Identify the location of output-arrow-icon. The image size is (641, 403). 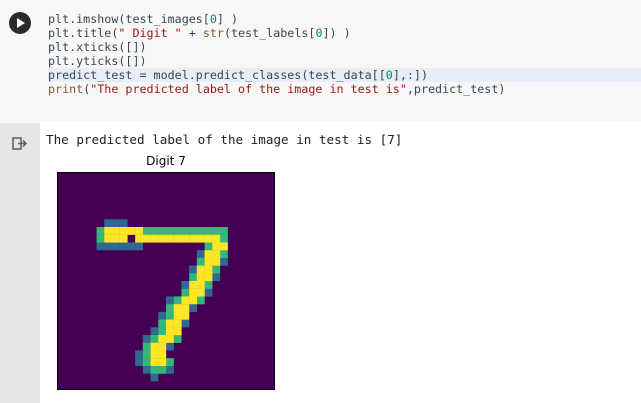
(20, 144).